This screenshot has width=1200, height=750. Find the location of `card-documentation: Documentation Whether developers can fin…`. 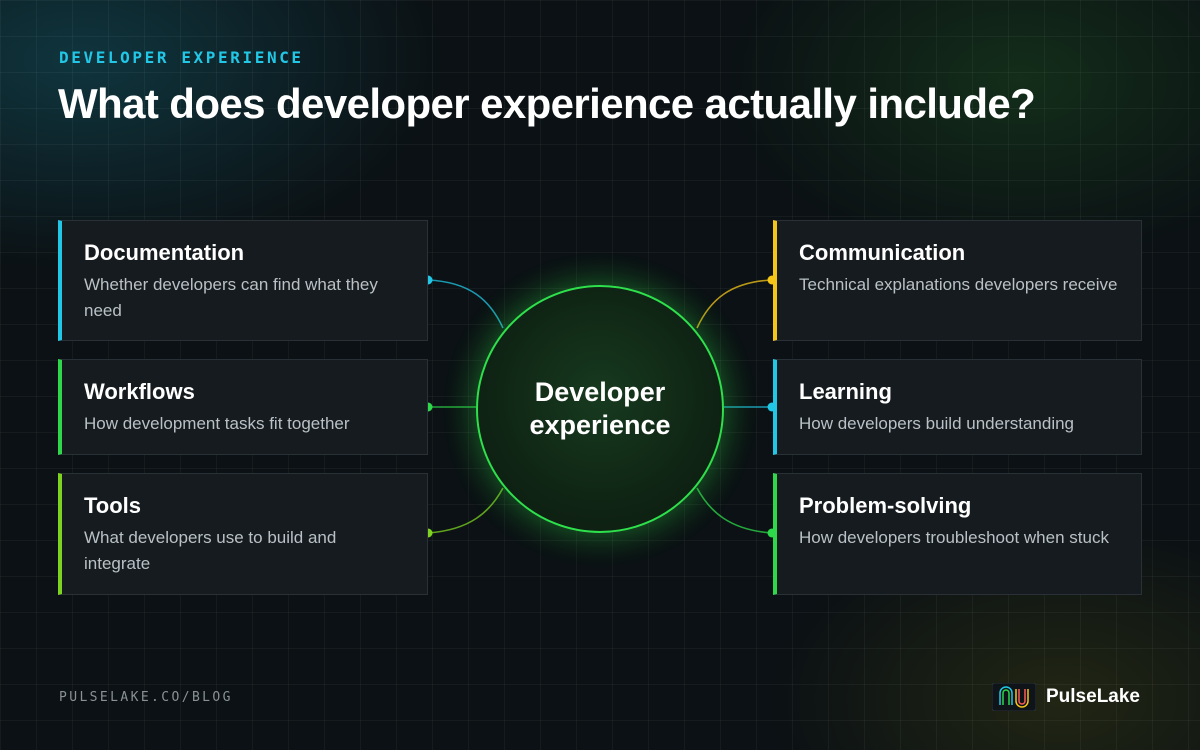

card-documentation: Documentation Whether developers can fin… is located at coordinates (243, 280).